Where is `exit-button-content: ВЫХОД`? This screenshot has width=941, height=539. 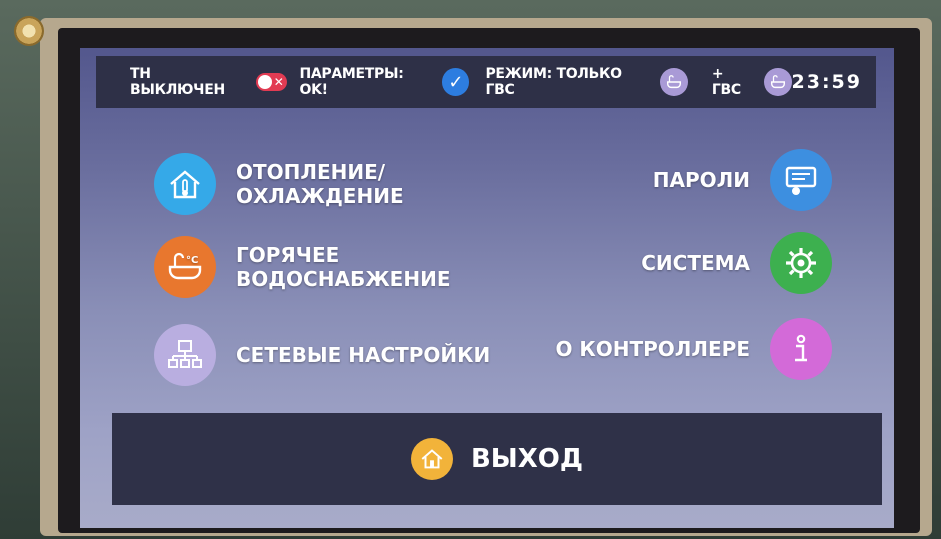 exit-button-content: ВЫХОД is located at coordinates (497, 459).